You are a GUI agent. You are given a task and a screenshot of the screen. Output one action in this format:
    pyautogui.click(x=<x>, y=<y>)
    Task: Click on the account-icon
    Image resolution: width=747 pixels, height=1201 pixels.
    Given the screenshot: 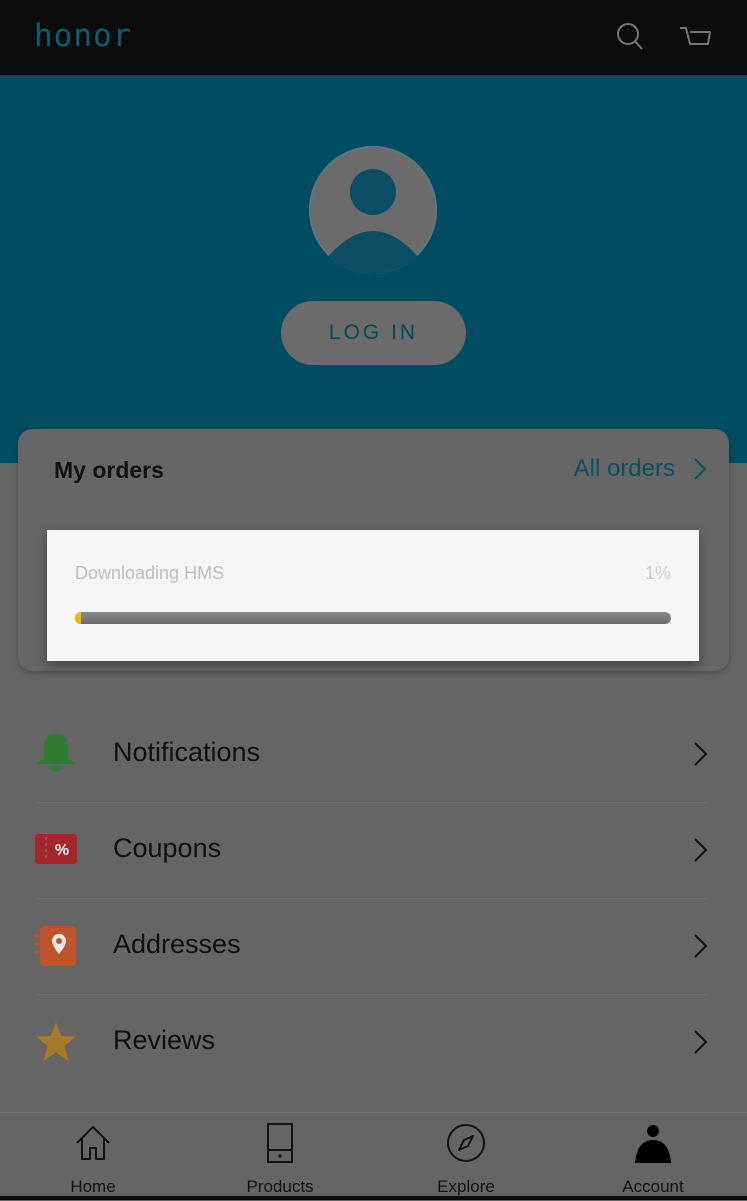 What is the action you would take?
    pyautogui.click(x=653, y=1144)
    